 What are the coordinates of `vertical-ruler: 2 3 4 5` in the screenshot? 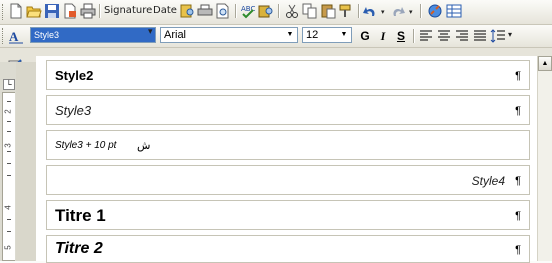 It's located at (8, 176).